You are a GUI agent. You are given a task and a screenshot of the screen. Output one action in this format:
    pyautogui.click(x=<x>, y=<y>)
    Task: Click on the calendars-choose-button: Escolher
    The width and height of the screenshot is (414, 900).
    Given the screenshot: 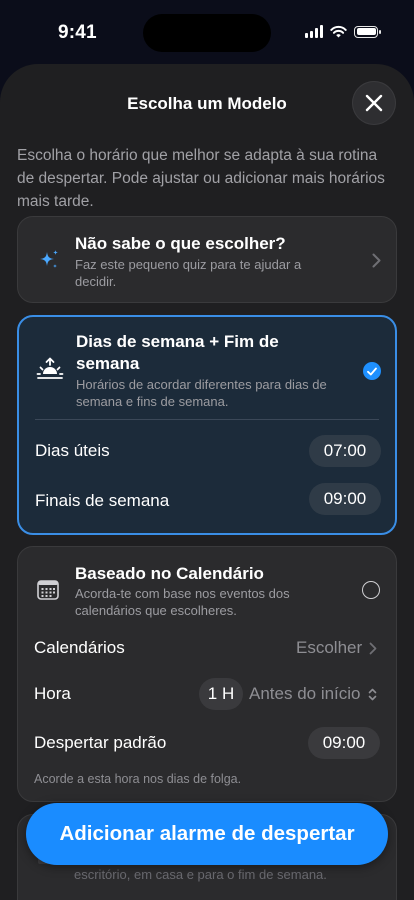 What is the action you would take?
    pyautogui.click(x=336, y=648)
    